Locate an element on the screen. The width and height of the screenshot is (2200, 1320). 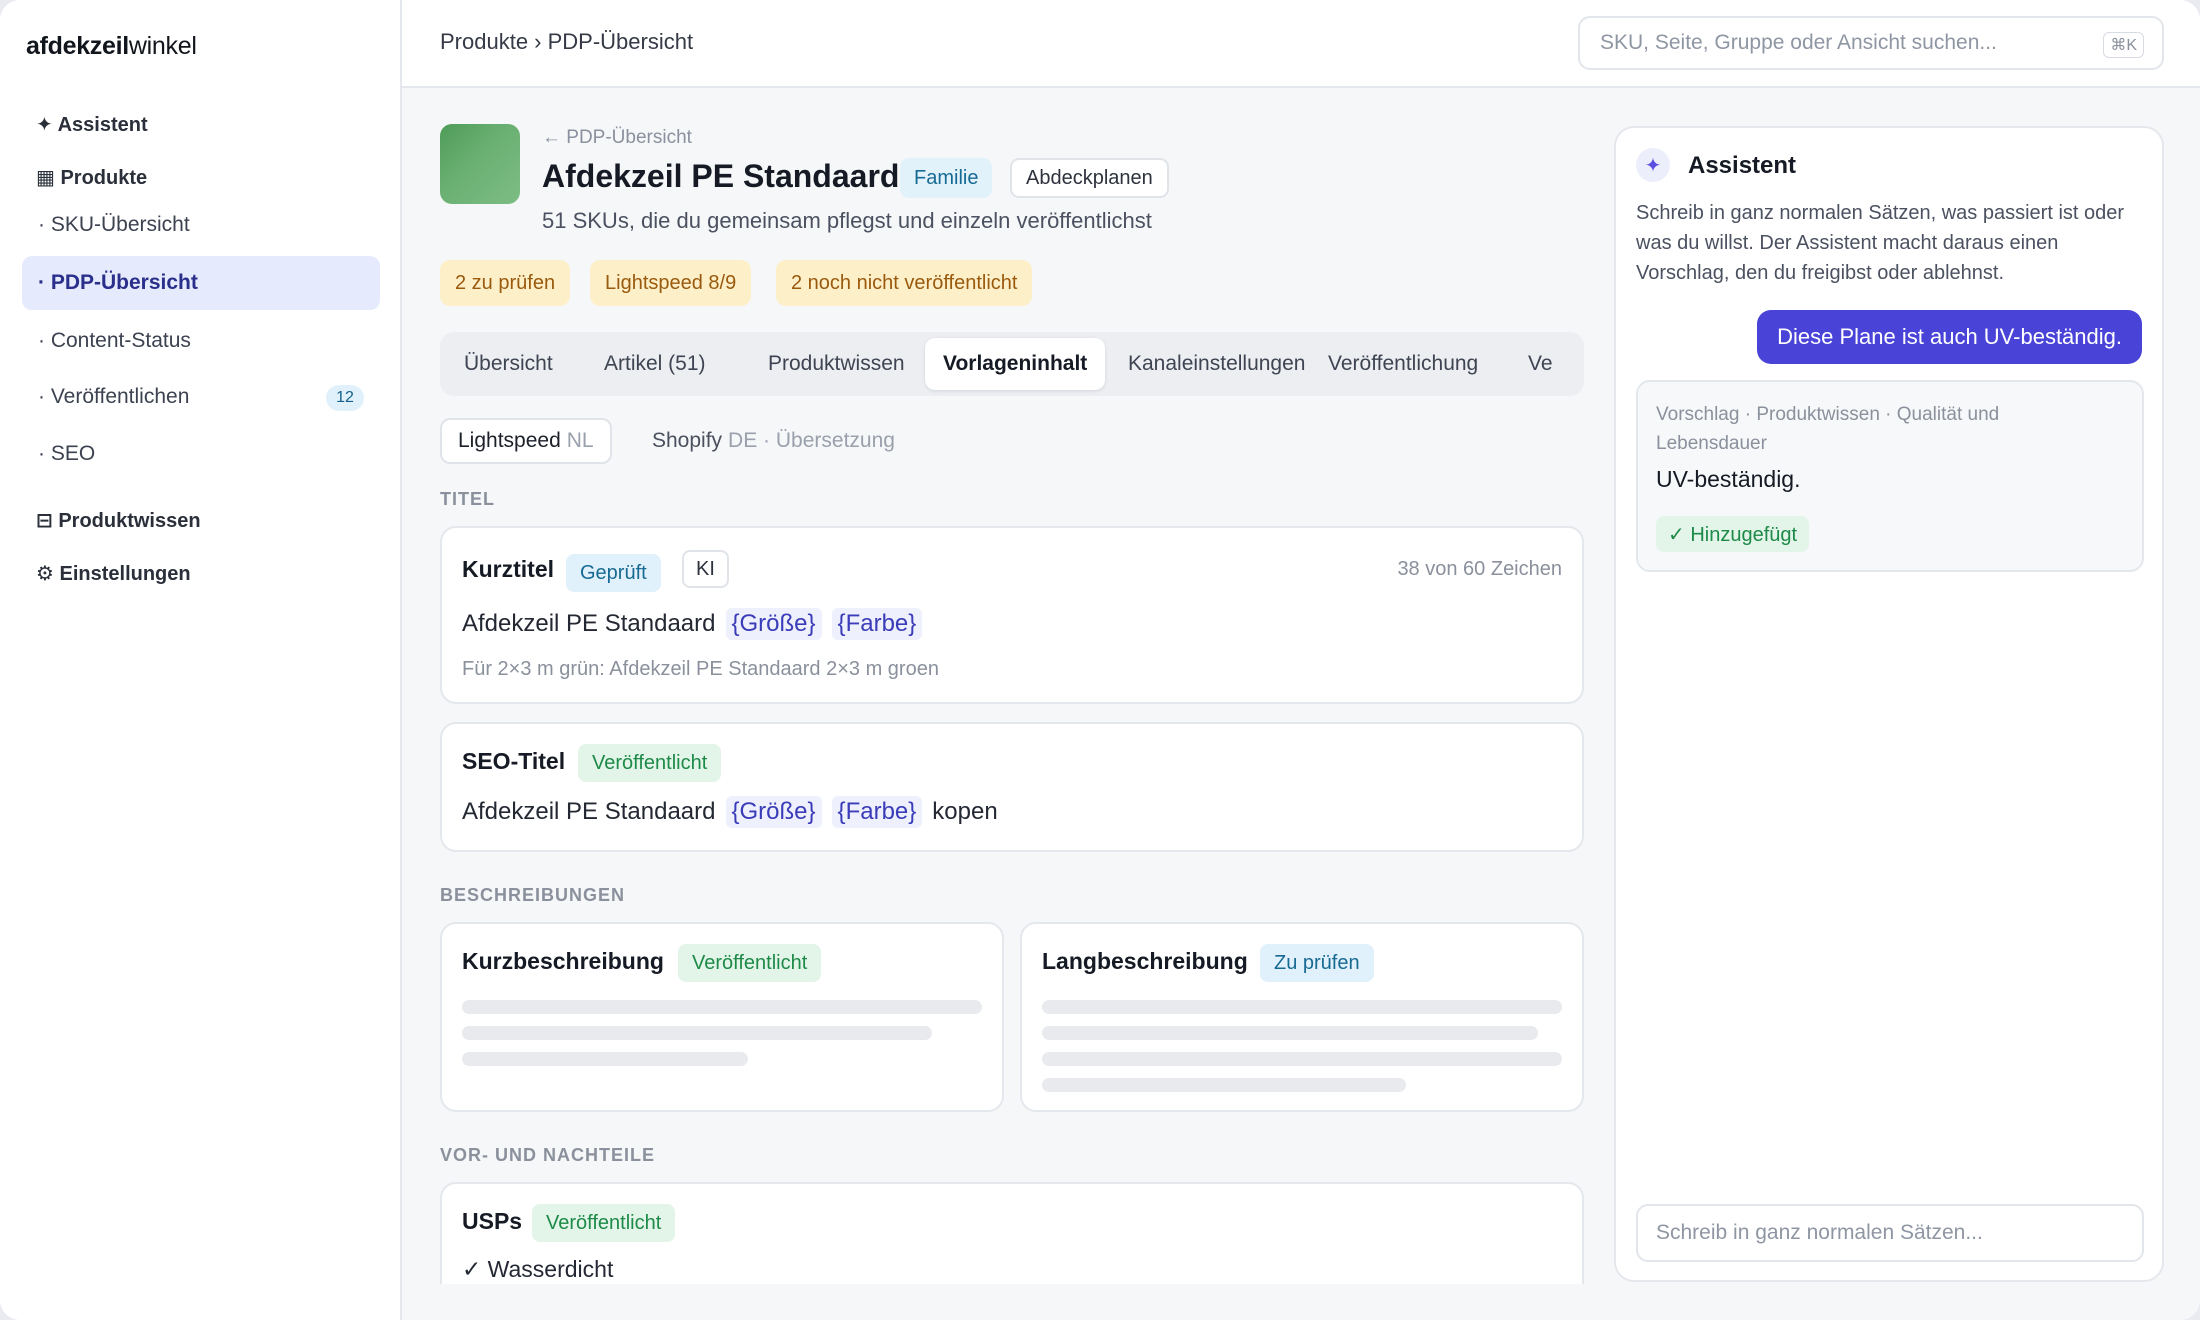
usps-card: USPs Veröffentlicht ✓ Wasserdicht is located at coordinates (1012, 1233).